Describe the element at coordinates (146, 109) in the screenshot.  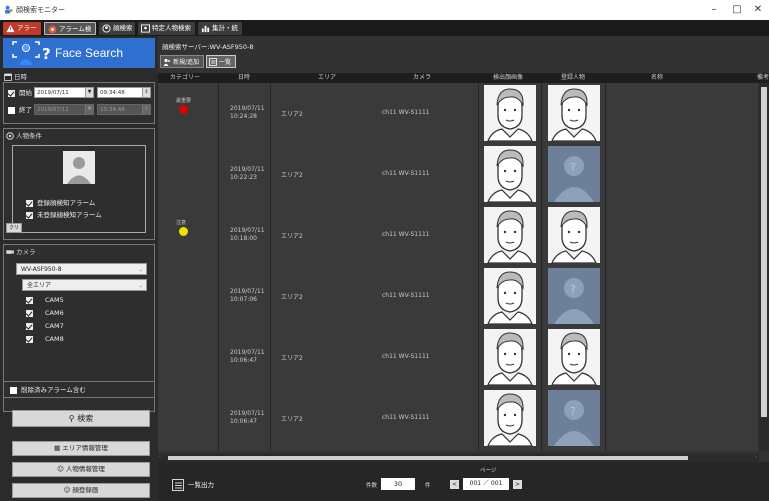
I see `end-time-spinner-icon: ⇕` at that location.